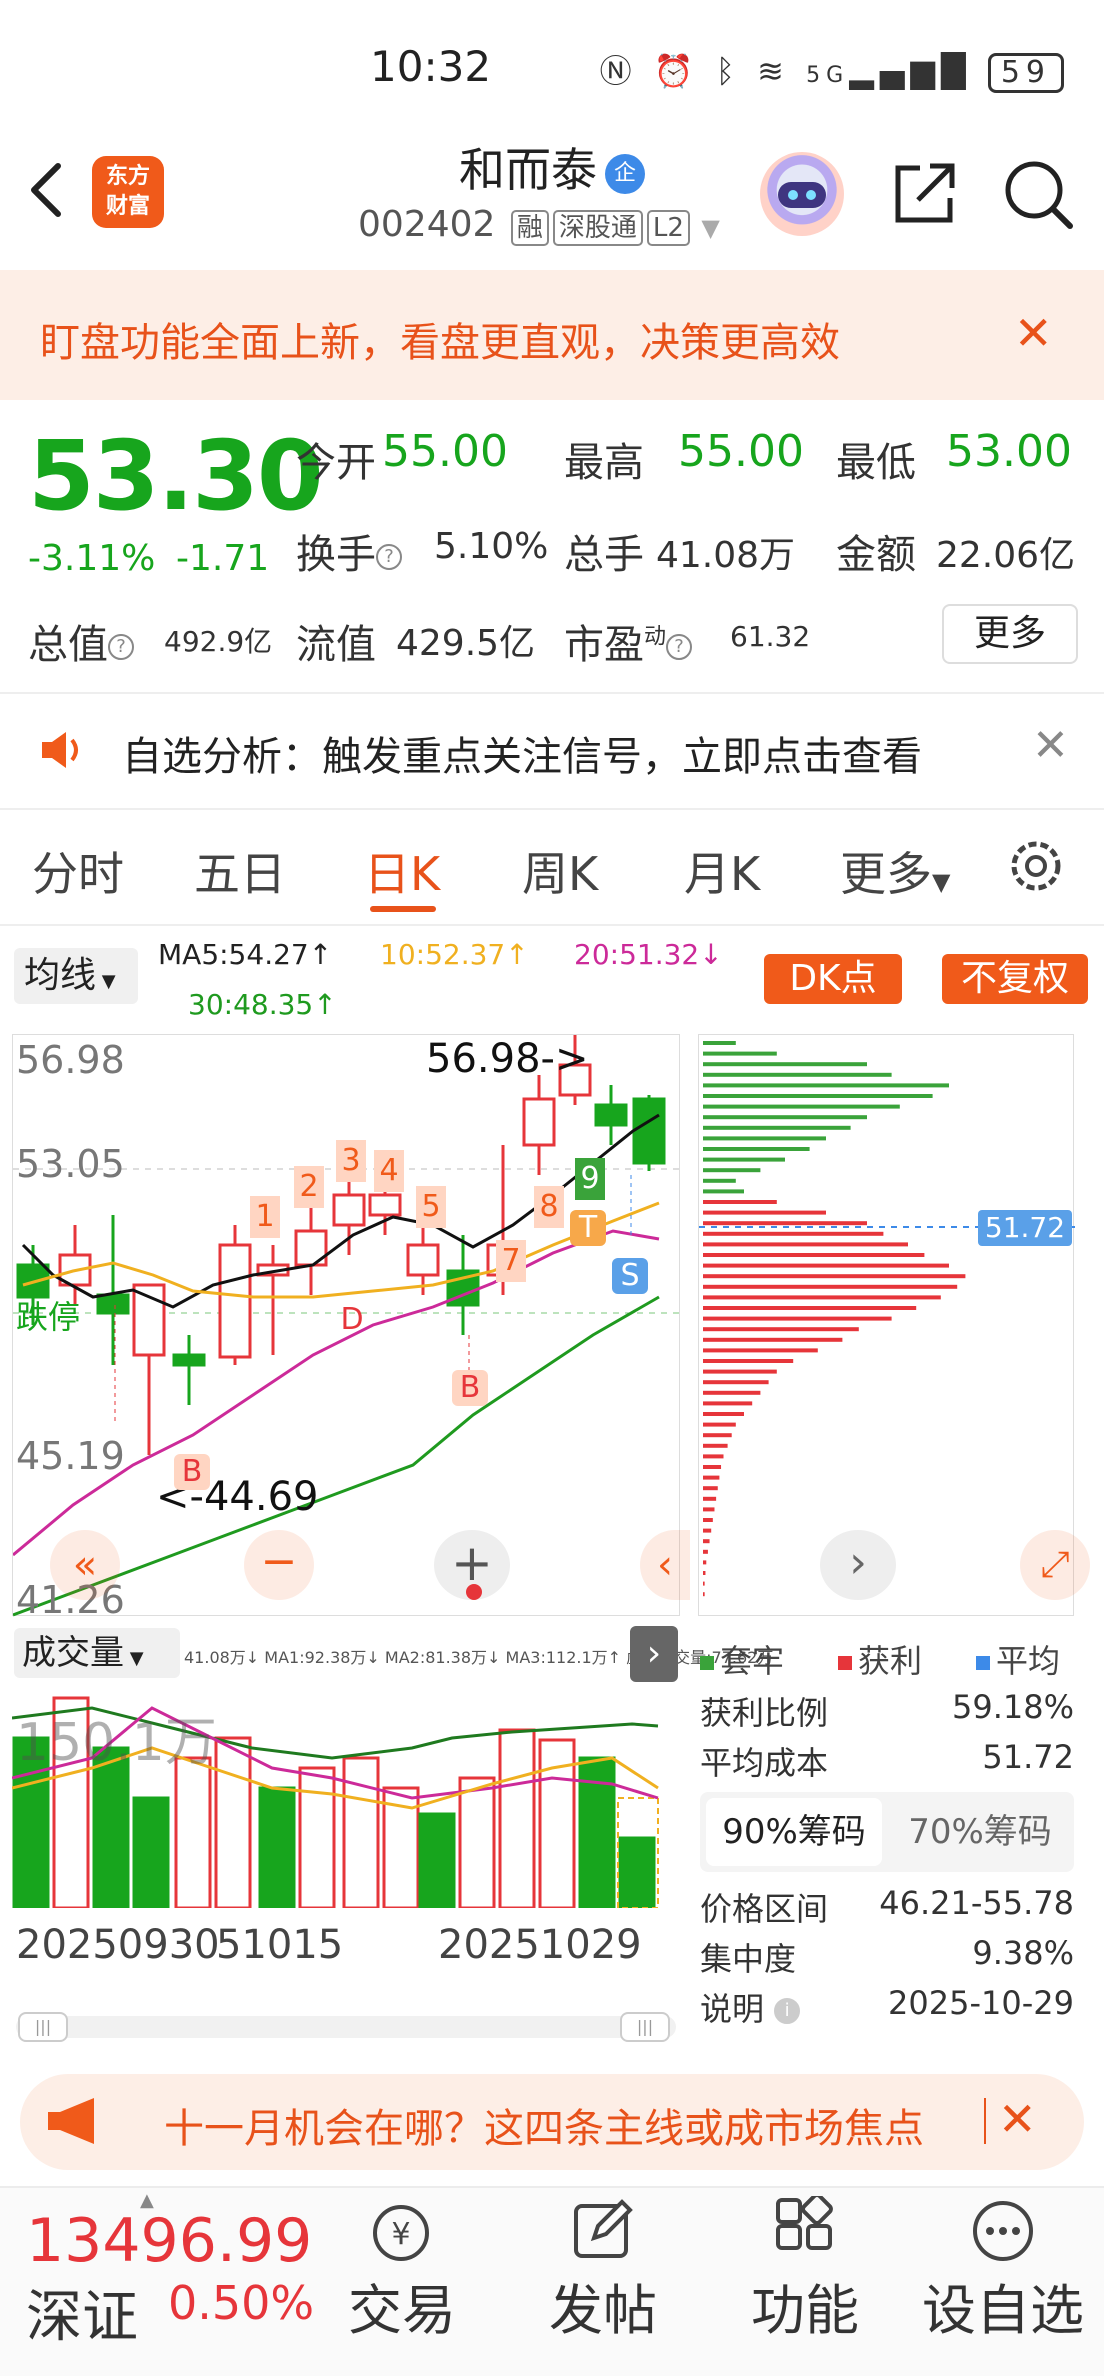 This screenshot has height=2376, width=1104. Describe the element at coordinates (82, 2312) in the screenshot. I see `index-name: 深证` at that location.